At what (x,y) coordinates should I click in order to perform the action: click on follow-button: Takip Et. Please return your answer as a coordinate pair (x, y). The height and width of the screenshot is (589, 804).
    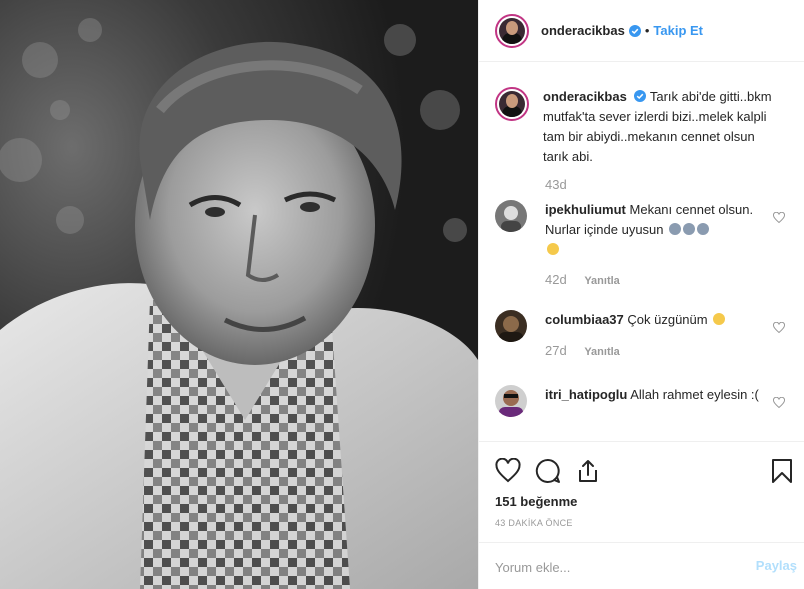
    Looking at the image, I should click on (678, 30).